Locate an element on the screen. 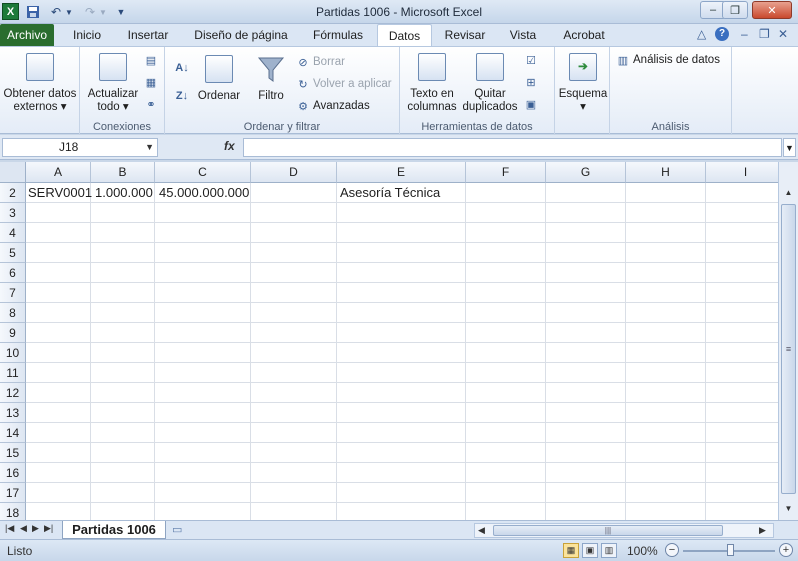 This screenshot has width=798, height=561. row-header: 18 is located at coordinates (13, 511).